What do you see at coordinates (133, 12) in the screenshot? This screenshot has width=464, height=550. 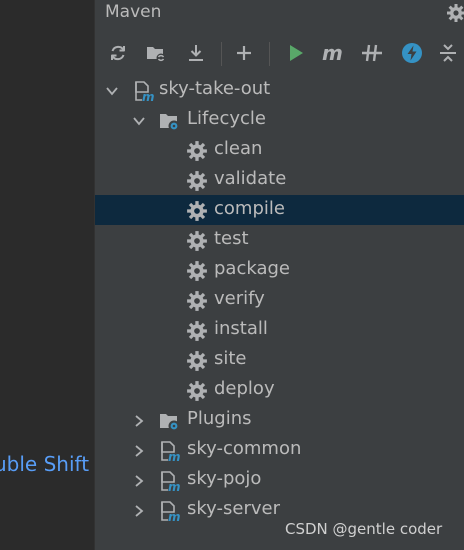 I see `tool-window-title: Maven` at bounding box center [133, 12].